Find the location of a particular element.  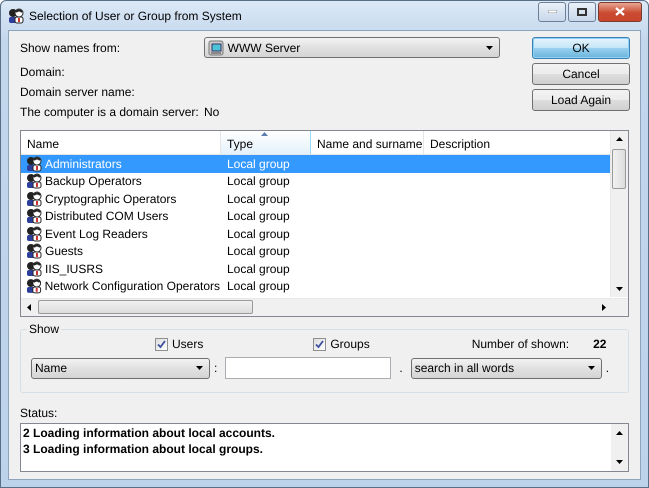

maximize-icon is located at coordinates (582, 12).